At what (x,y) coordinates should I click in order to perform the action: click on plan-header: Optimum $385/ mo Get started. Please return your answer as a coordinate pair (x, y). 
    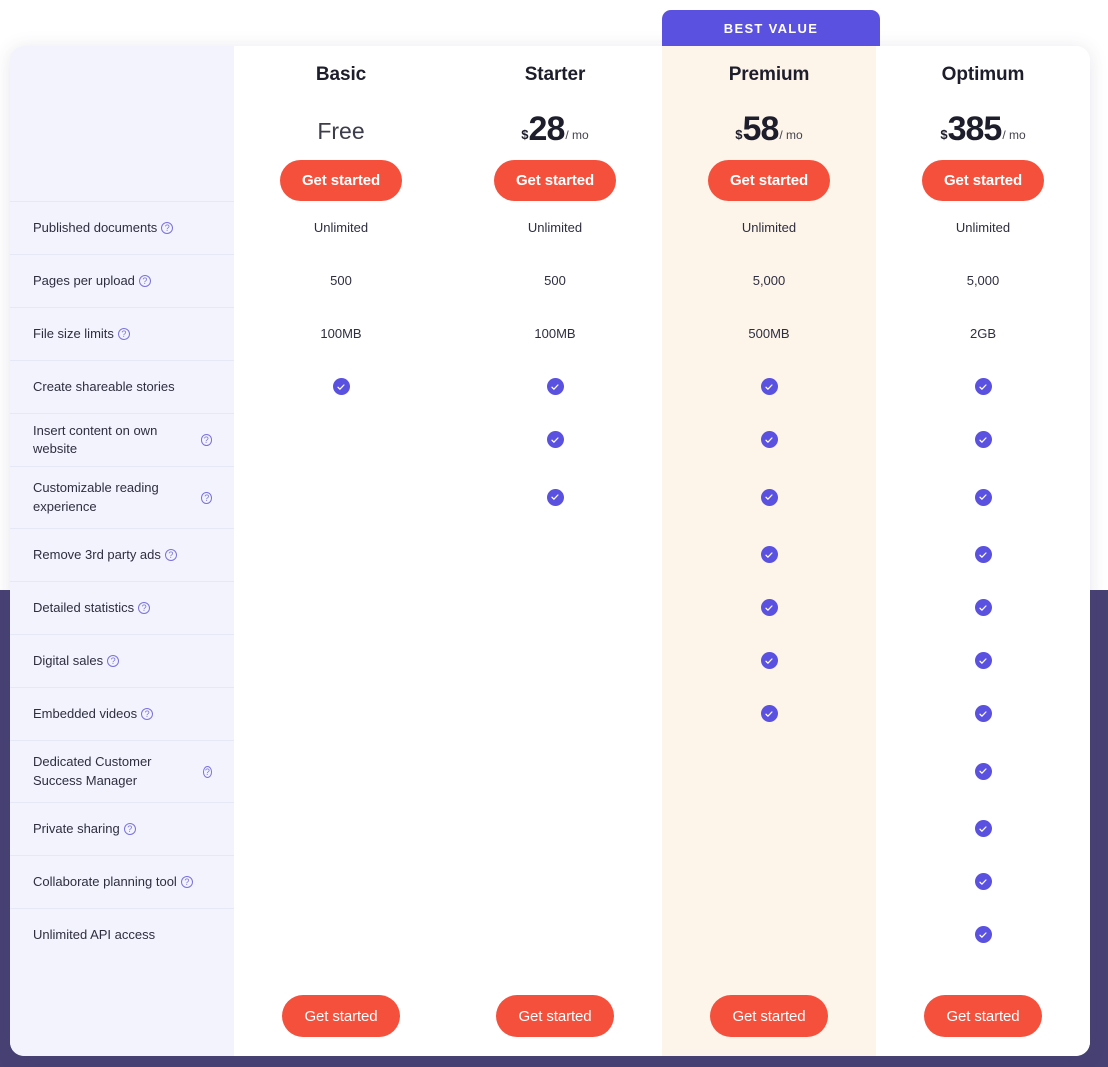
    Looking at the image, I should click on (983, 123).